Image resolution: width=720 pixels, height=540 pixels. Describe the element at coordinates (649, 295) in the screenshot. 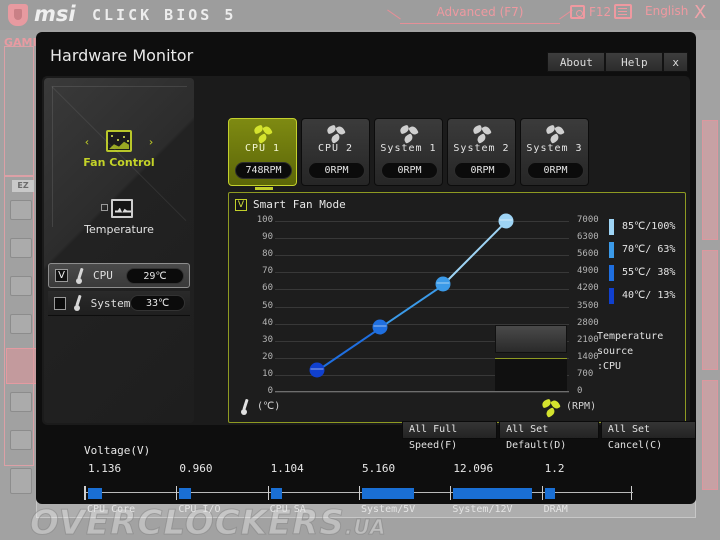

I see `legend-label: 40℃/ 13%` at that location.